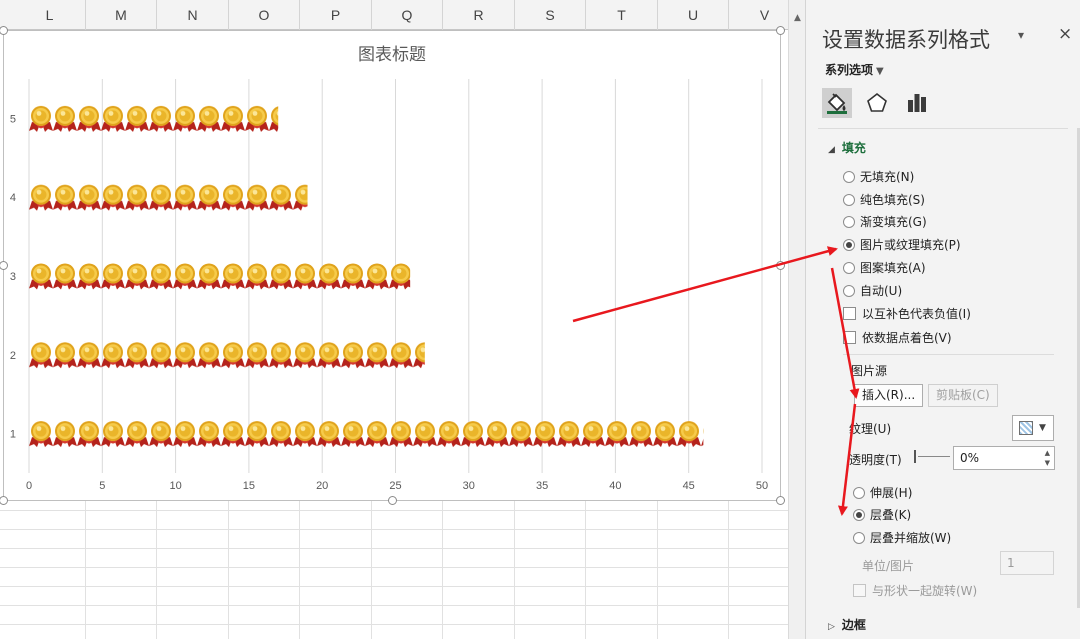 This screenshot has height=639, width=1080. I want to click on fill-section-label: 填充, so click(853, 148).